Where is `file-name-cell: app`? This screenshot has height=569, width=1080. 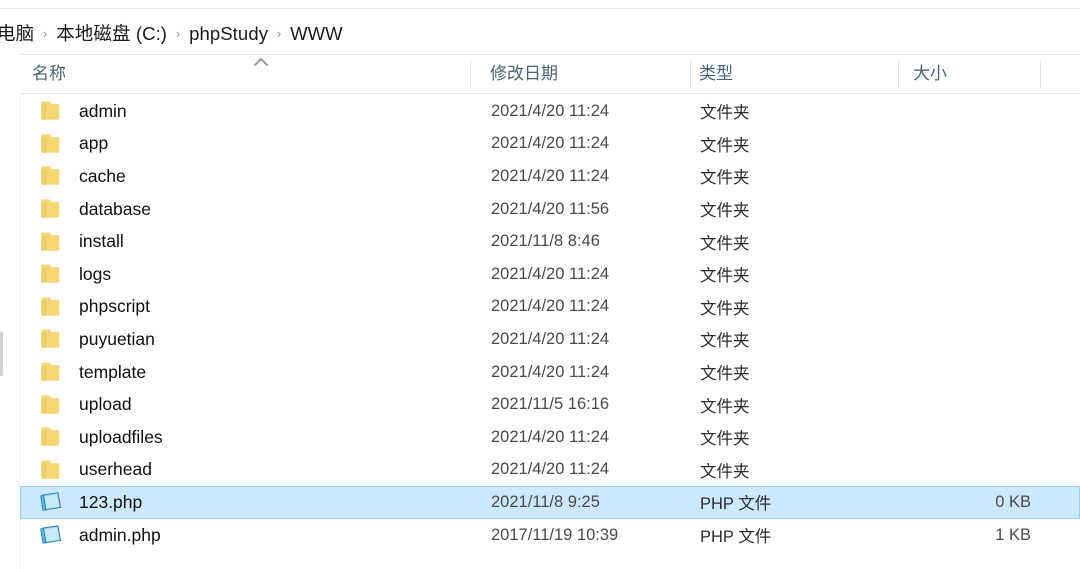
file-name-cell: app is located at coordinates (64, 144).